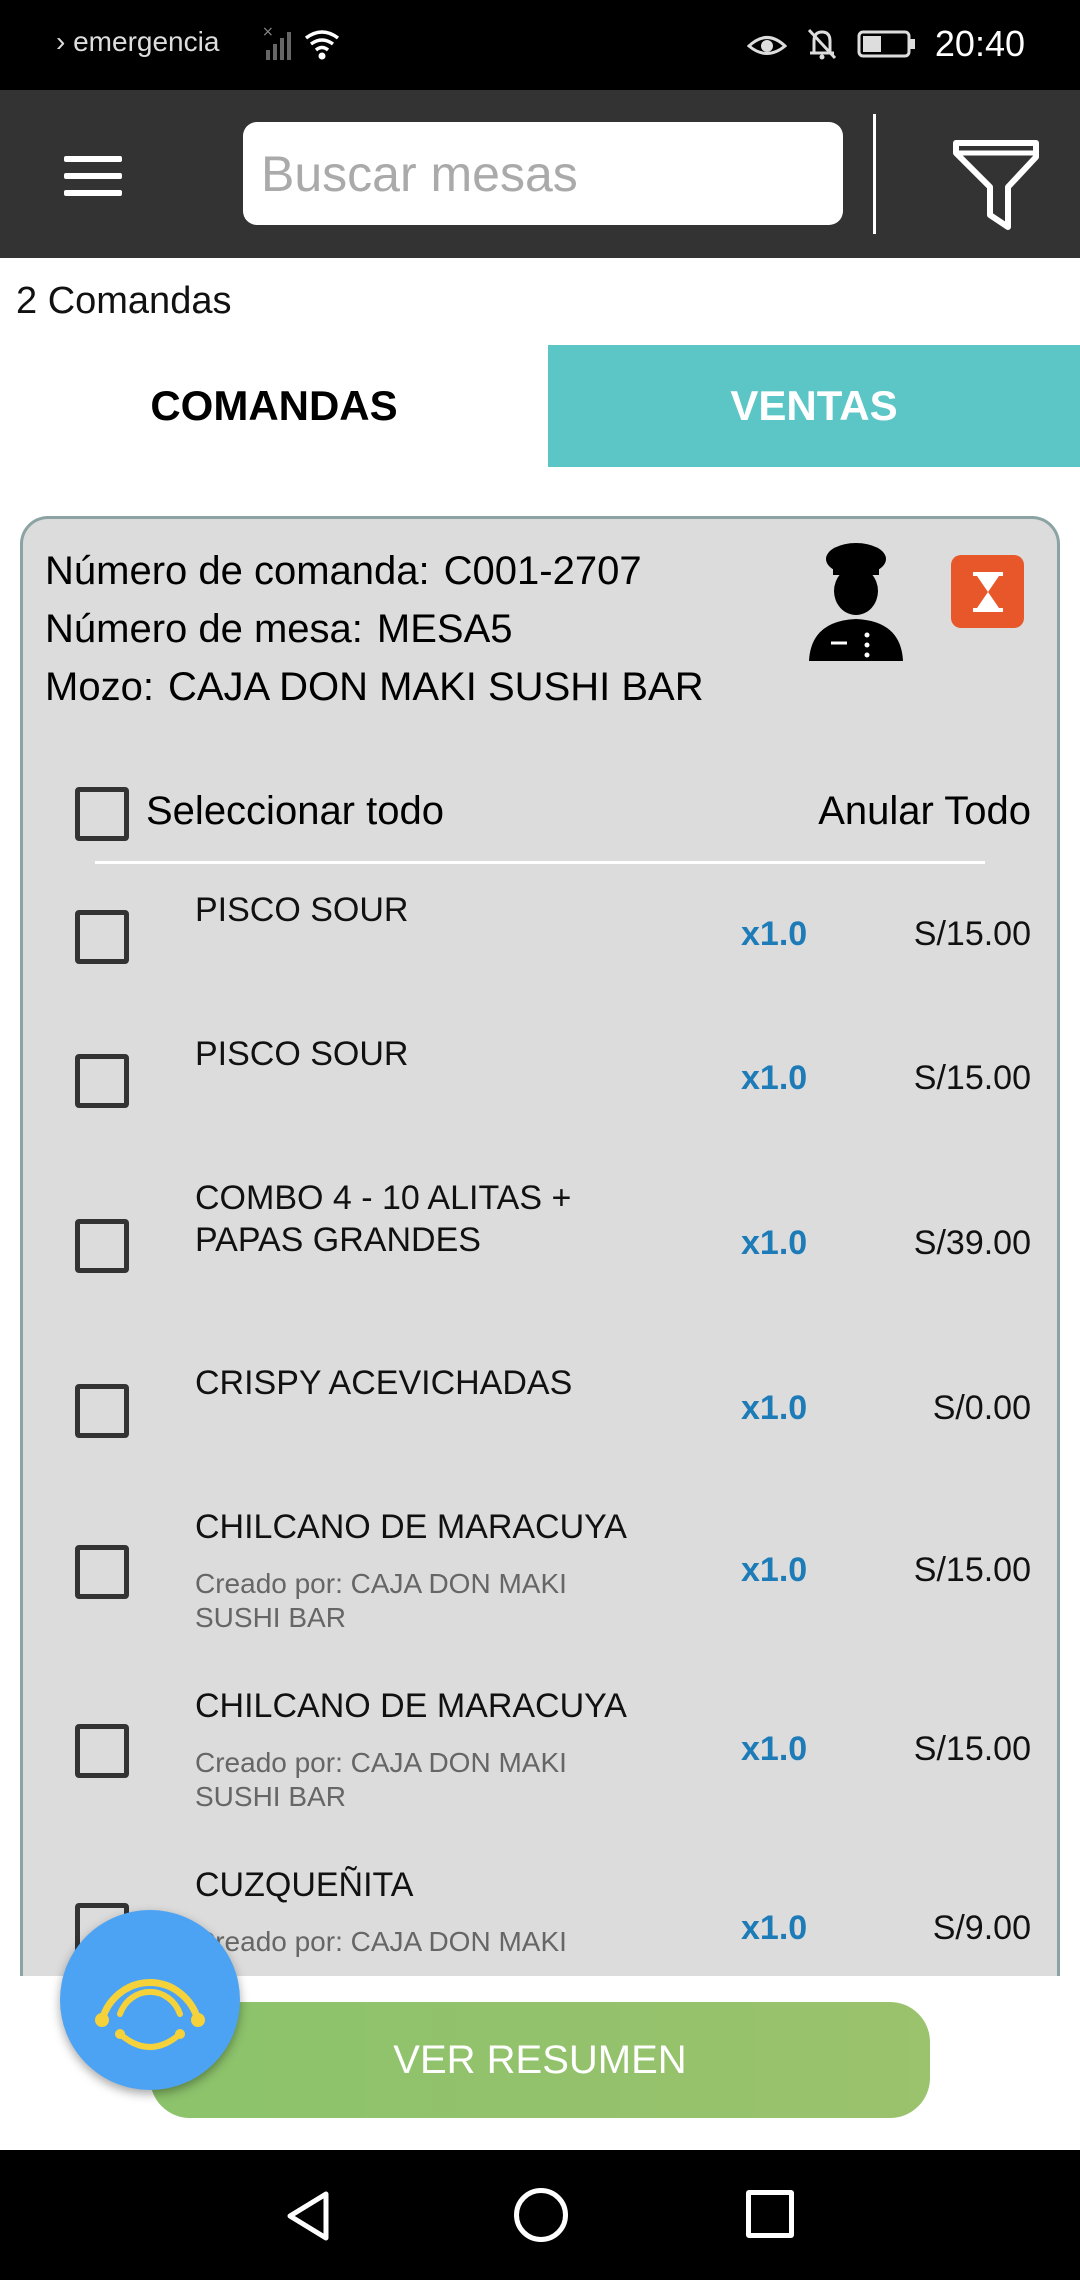 The image size is (1080, 2280). I want to click on status-right: 20:40, so click(885, 44).